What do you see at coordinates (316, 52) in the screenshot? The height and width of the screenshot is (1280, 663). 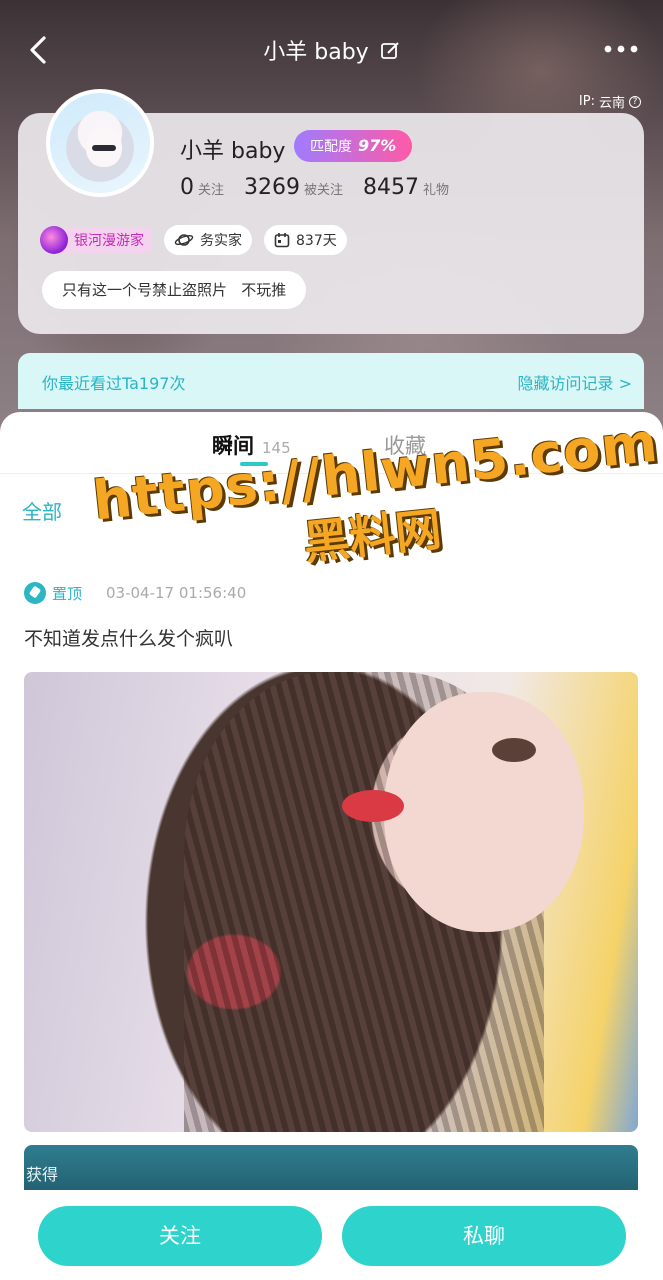 I see `nav-title: 小羊 baby` at bounding box center [316, 52].